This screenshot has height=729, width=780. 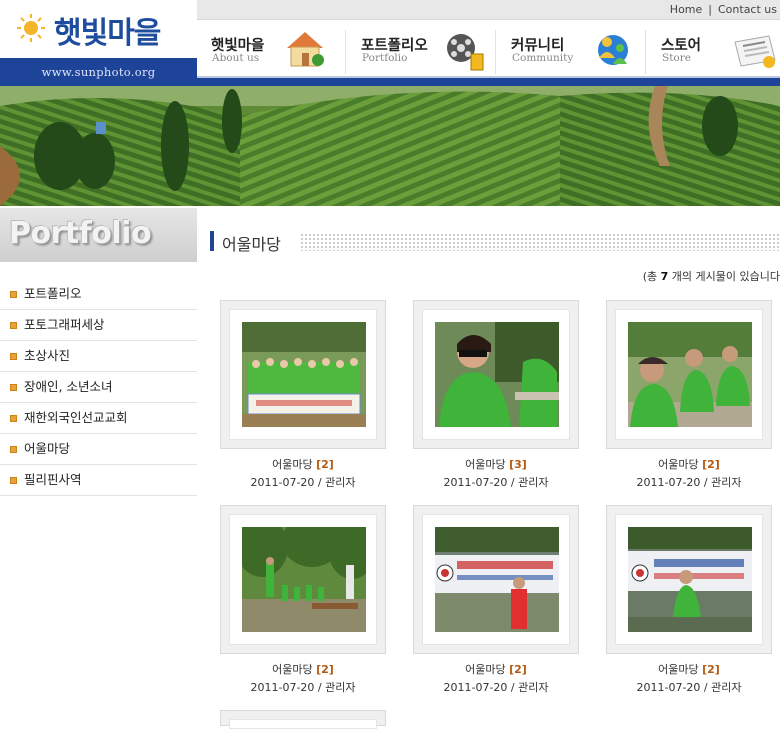 What do you see at coordinates (650, 276) in the screenshot?
I see `post-count-prefix: (총` at bounding box center [650, 276].